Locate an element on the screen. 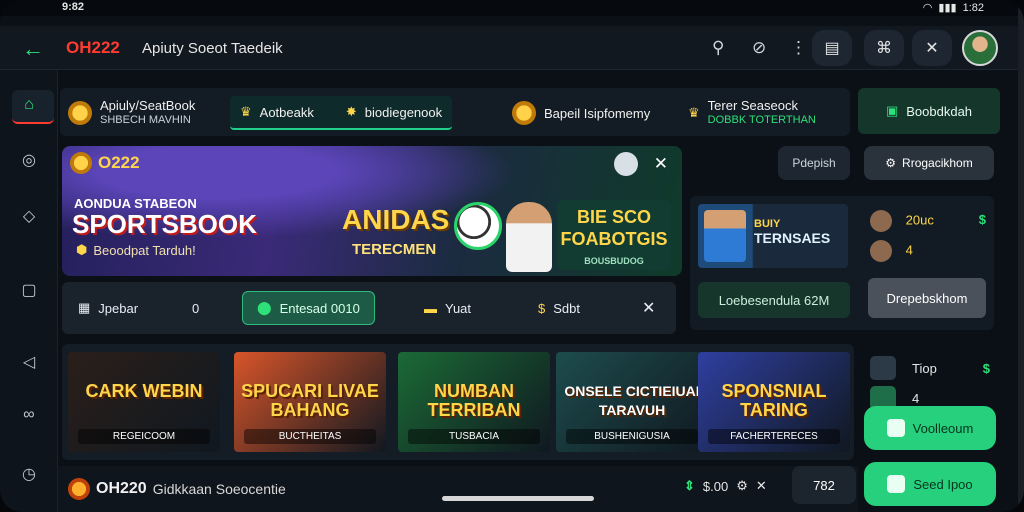 This screenshot has width=1024, height=512. secondary-action-label: Seed Ipoo is located at coordinates (943, 484).